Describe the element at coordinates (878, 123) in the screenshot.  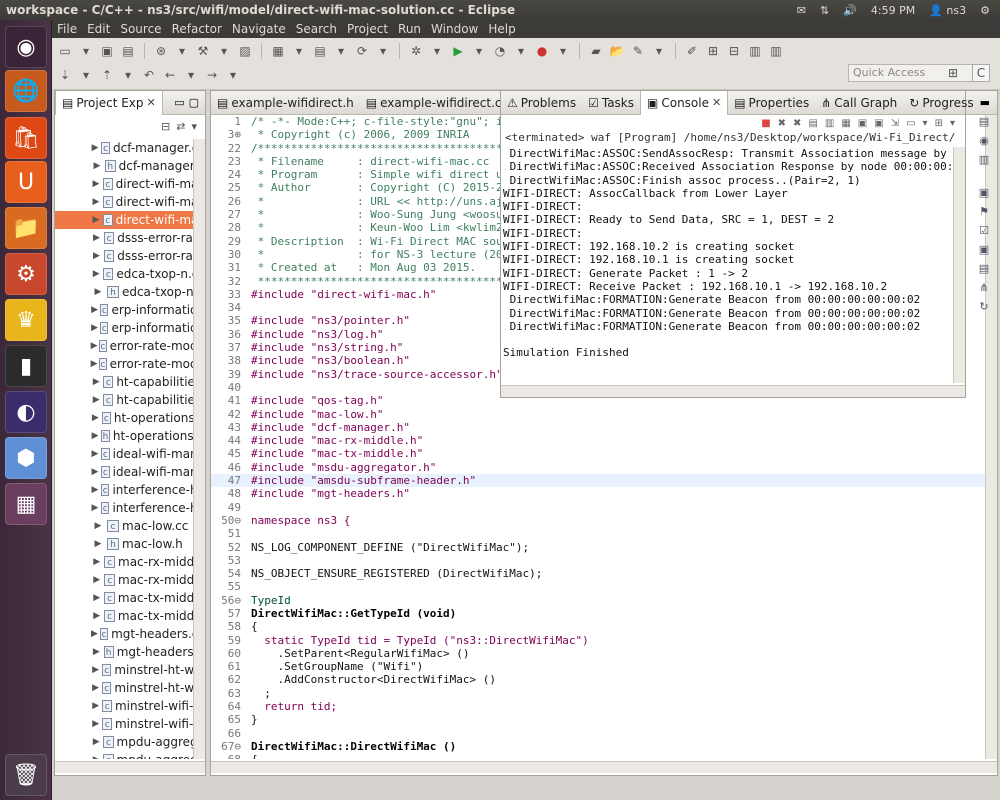
I see `show-stderr-icon: ▣` at that location.